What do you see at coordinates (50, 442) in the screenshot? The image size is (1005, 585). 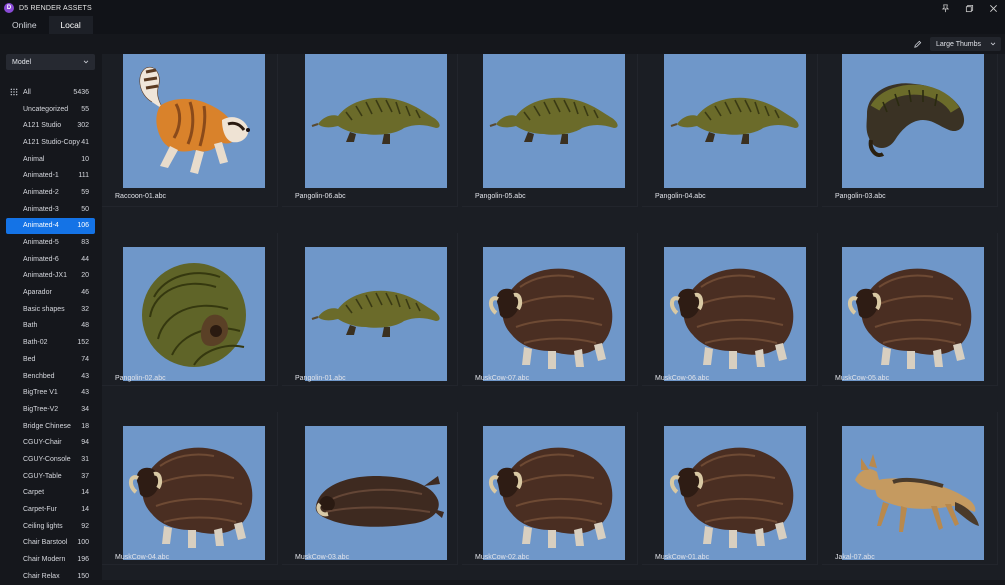 I see `sidebar-item-cguy-chair: CGUY-Chair 94` at bounding box center [50, 442].